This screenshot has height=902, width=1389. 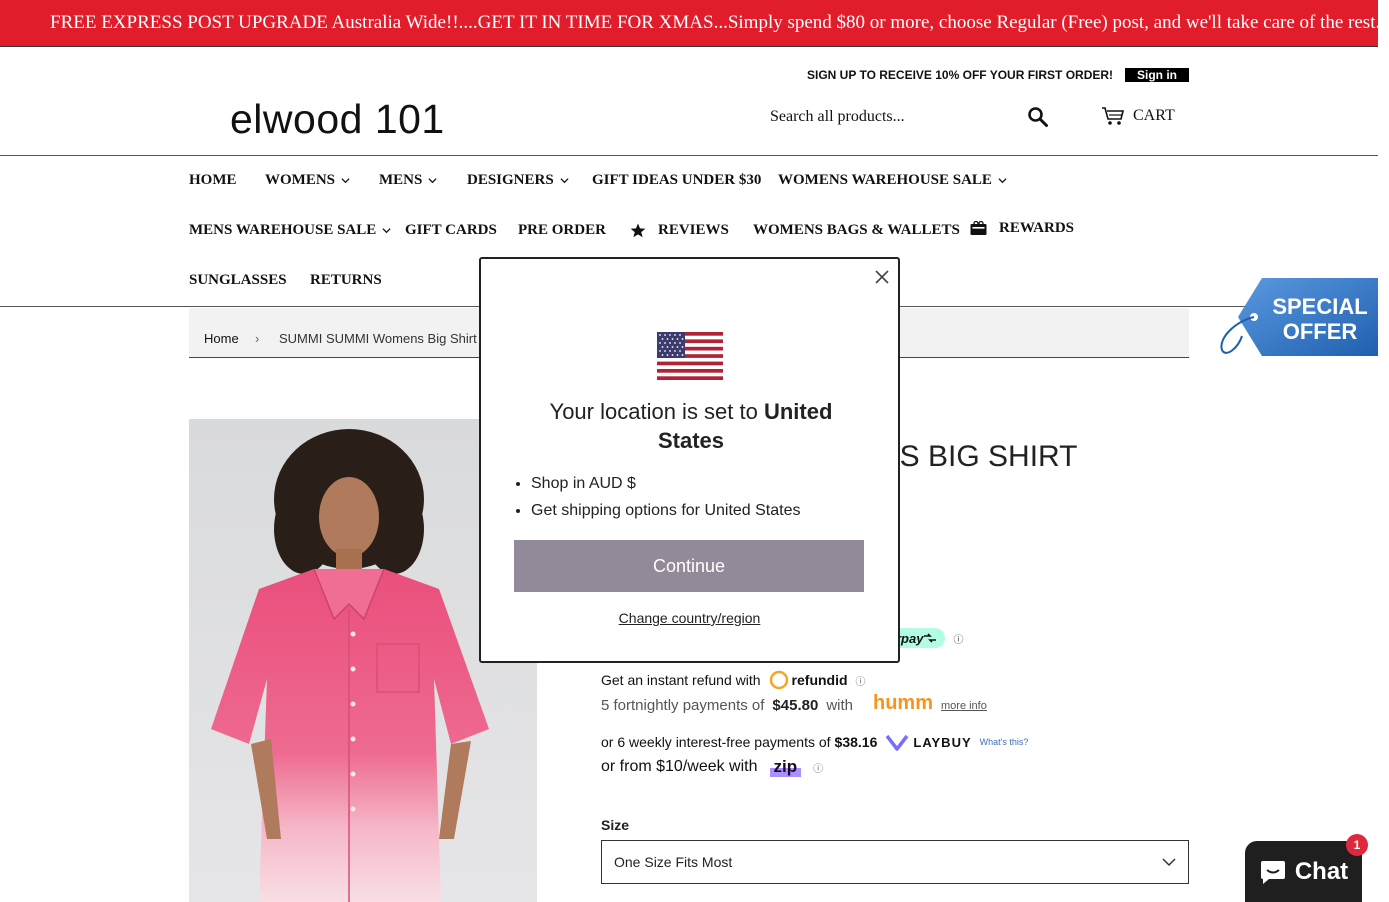 I want to click on sign-in-button: Sign in, so click(x=1157, y=75).